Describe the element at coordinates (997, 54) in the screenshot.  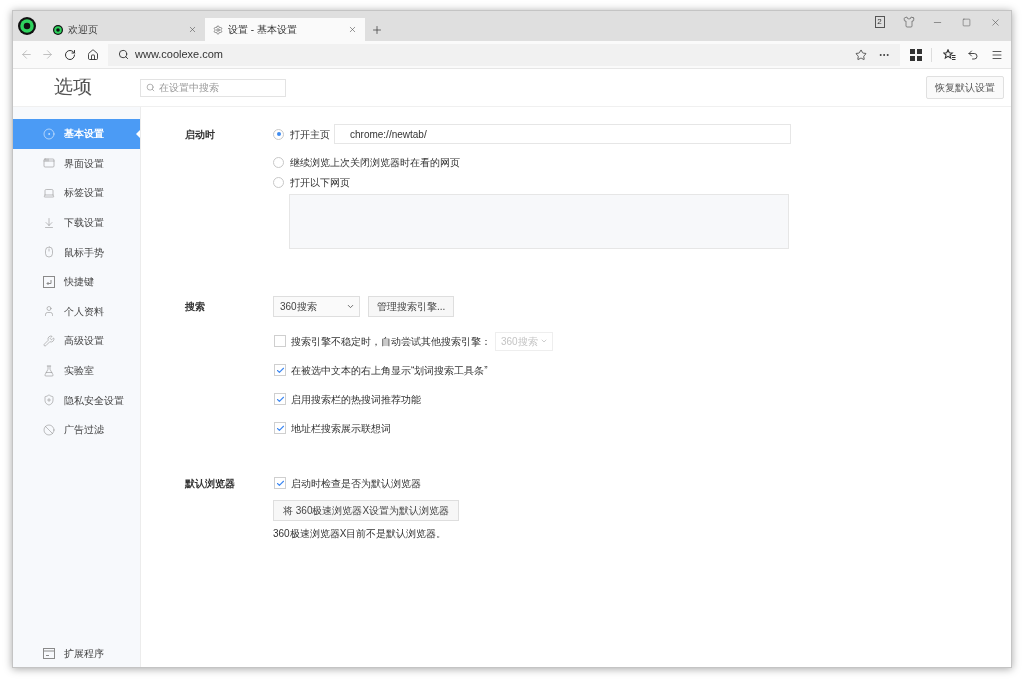
I see `menu-icon` at that location.